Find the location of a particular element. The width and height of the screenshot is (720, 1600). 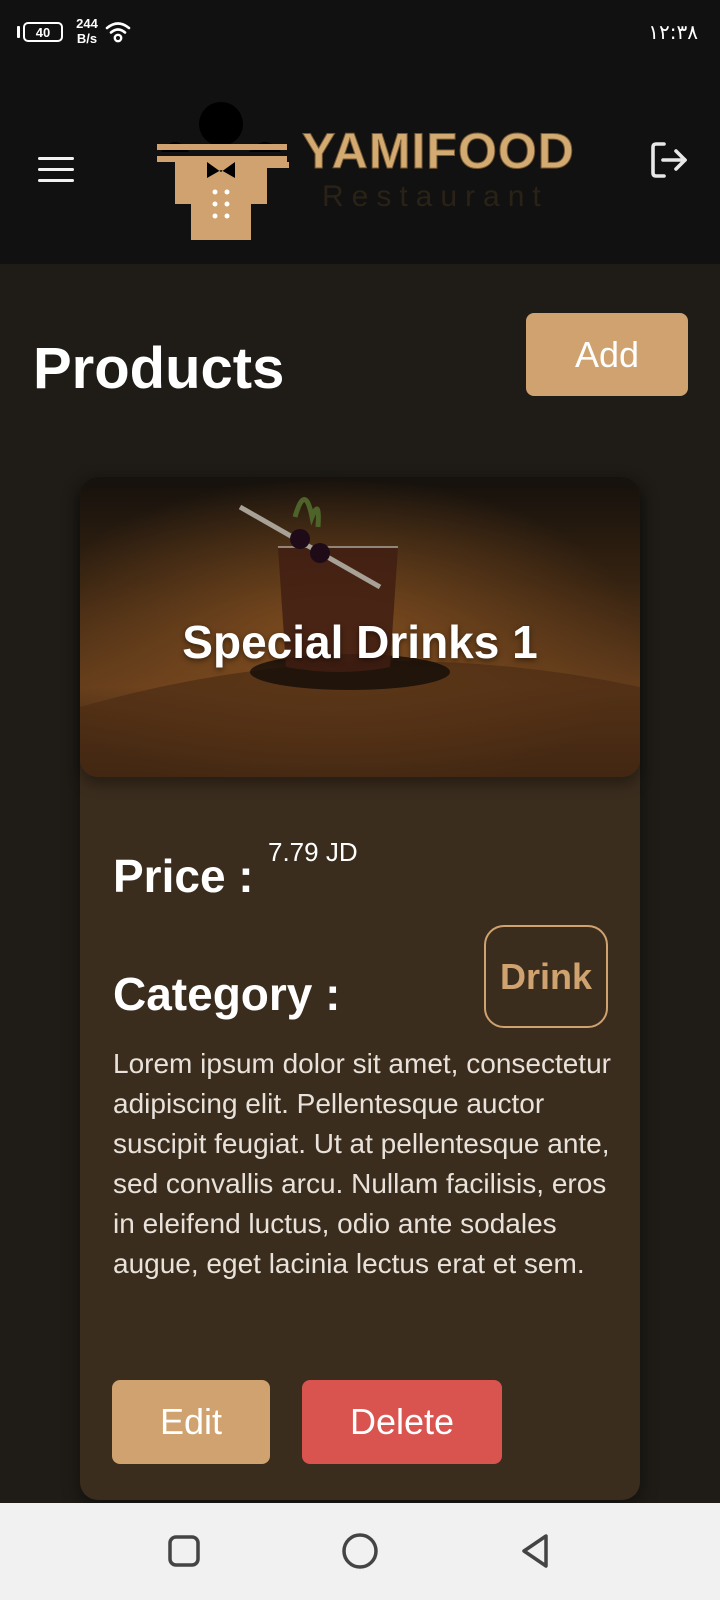

price-value: 7.79 JD is located at coordinates (313, 852).